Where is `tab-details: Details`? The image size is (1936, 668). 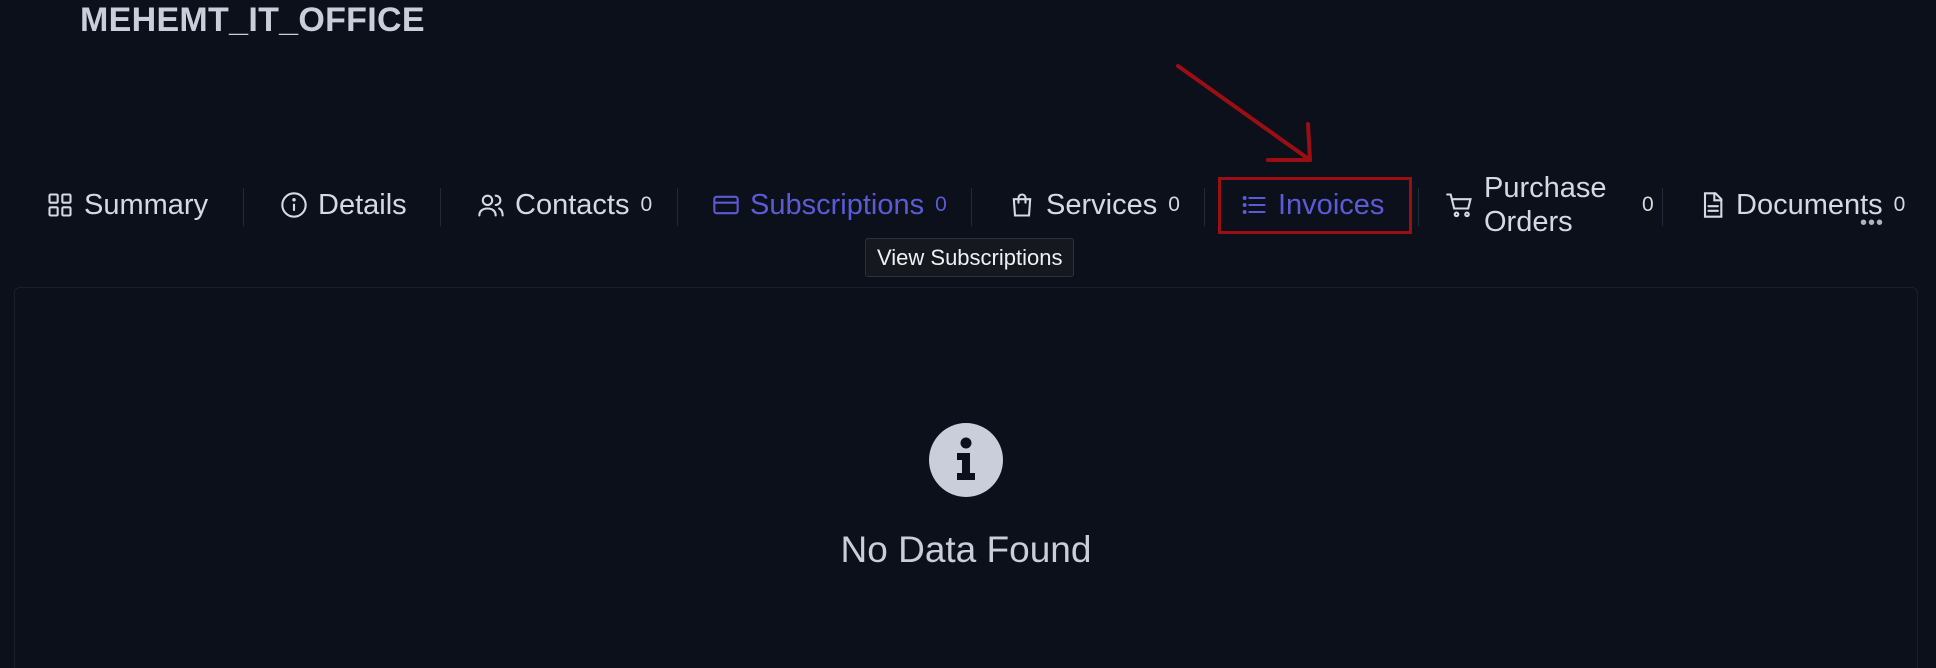
tab-details: Details is located at coordinates (343, 205).